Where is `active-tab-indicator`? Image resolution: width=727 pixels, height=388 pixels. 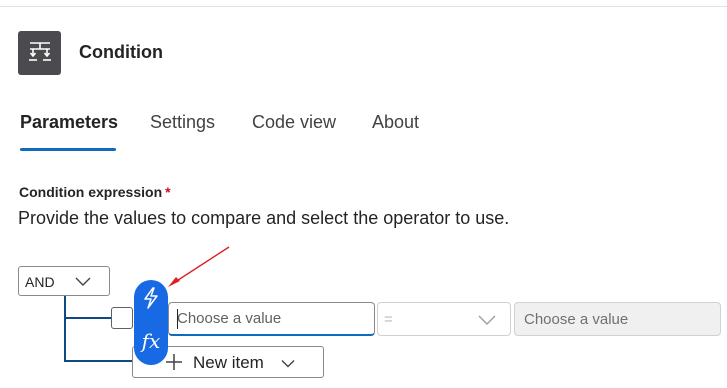
active-tab-indicator is located at coordinates (68, 149).